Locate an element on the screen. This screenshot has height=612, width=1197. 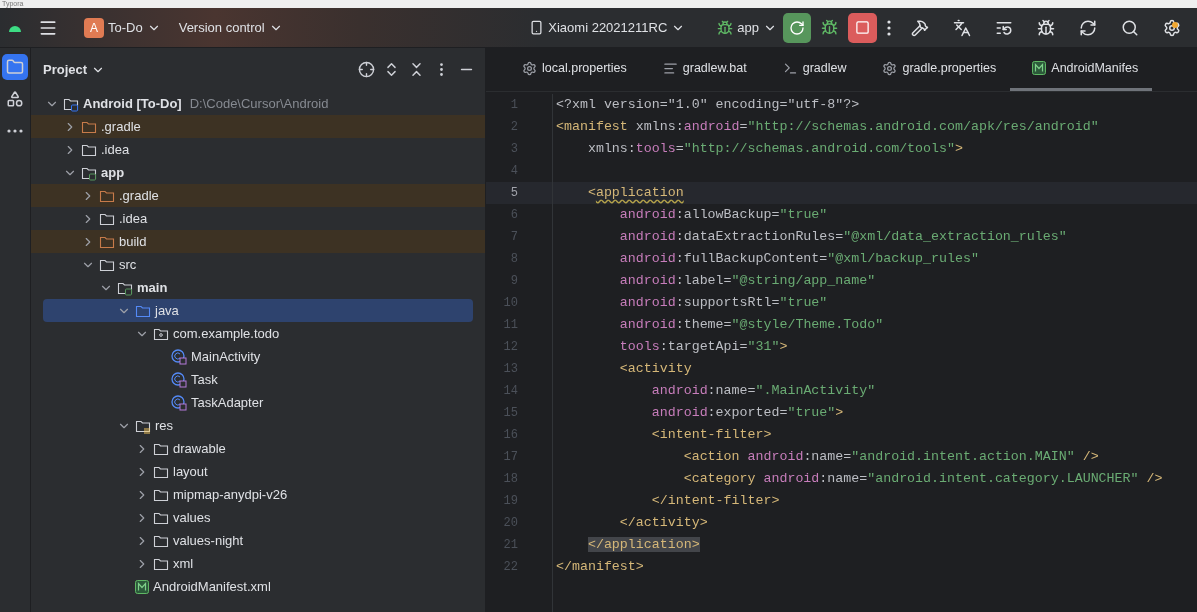
tree-item-label: xml is located at coordinates (183, 563).